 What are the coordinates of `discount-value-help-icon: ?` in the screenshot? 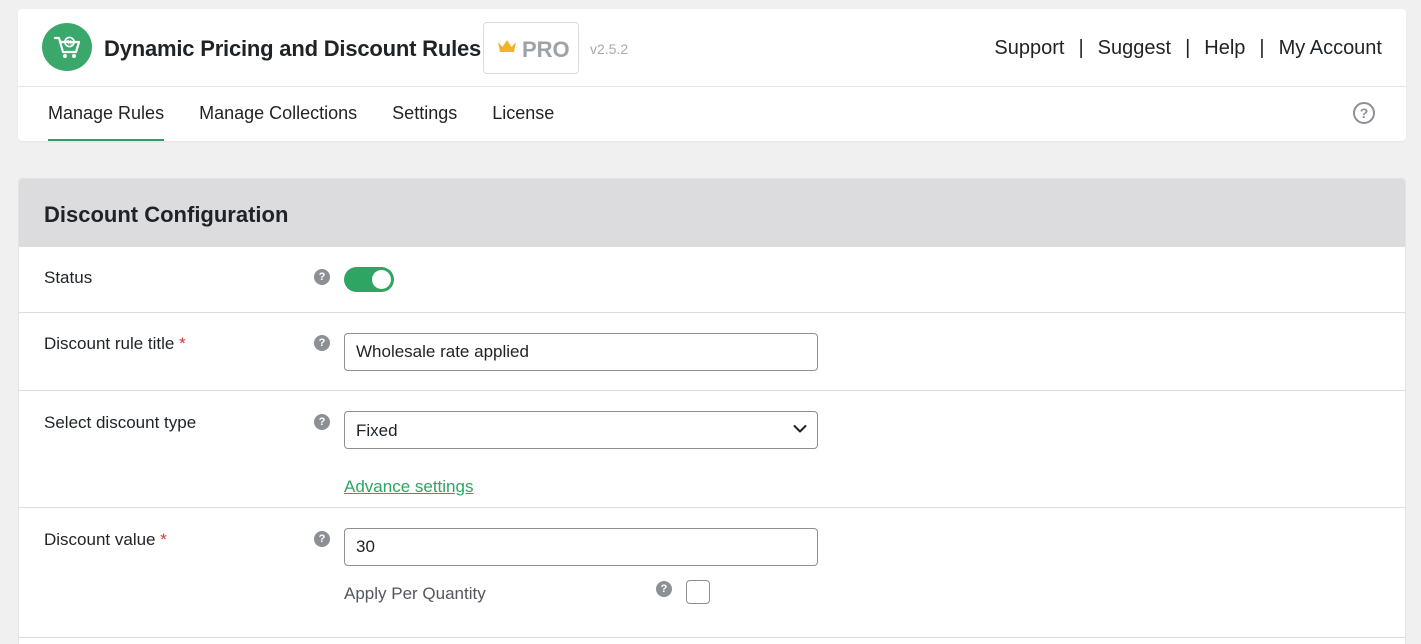 It's located at (322, 539).